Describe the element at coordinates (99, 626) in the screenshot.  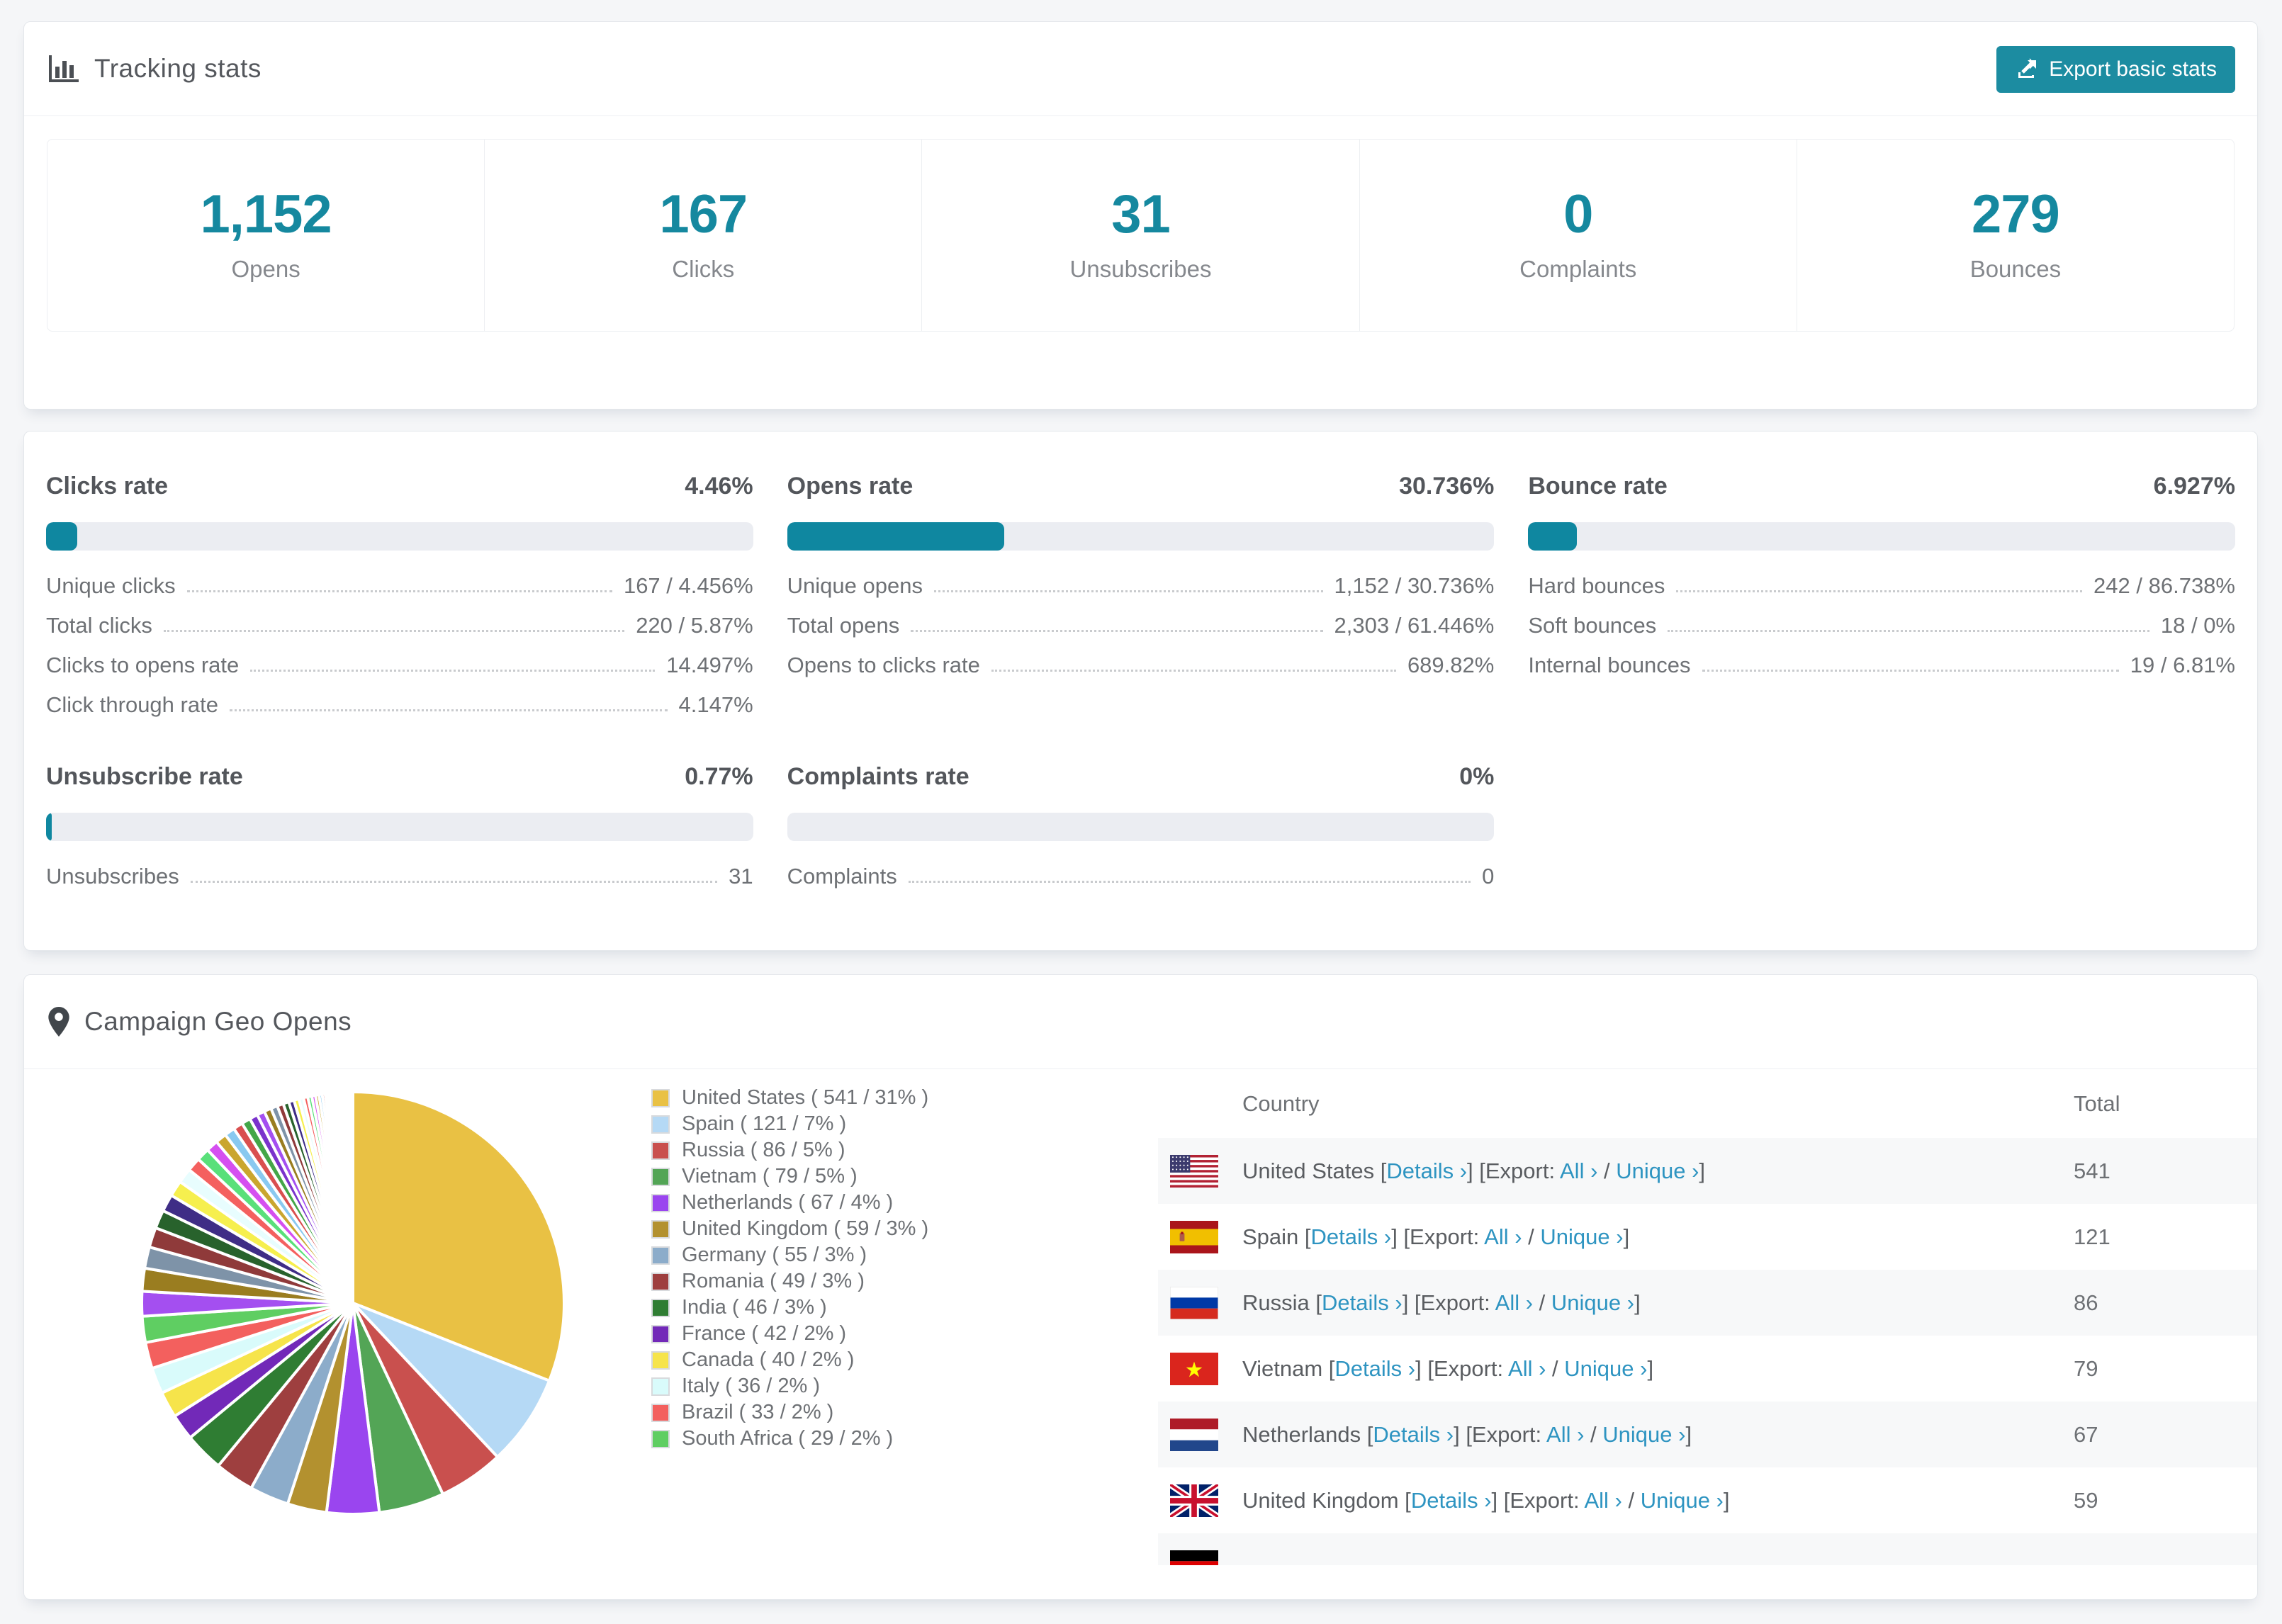
I see `rate-row-label: Total clicks` at that location.